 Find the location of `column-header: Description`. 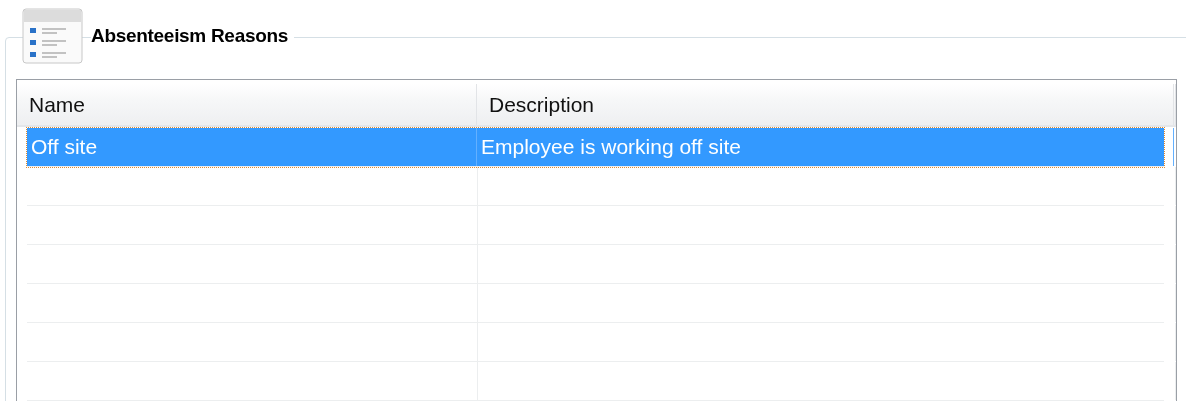

column-header: Description is located at coordinates (825, 104).